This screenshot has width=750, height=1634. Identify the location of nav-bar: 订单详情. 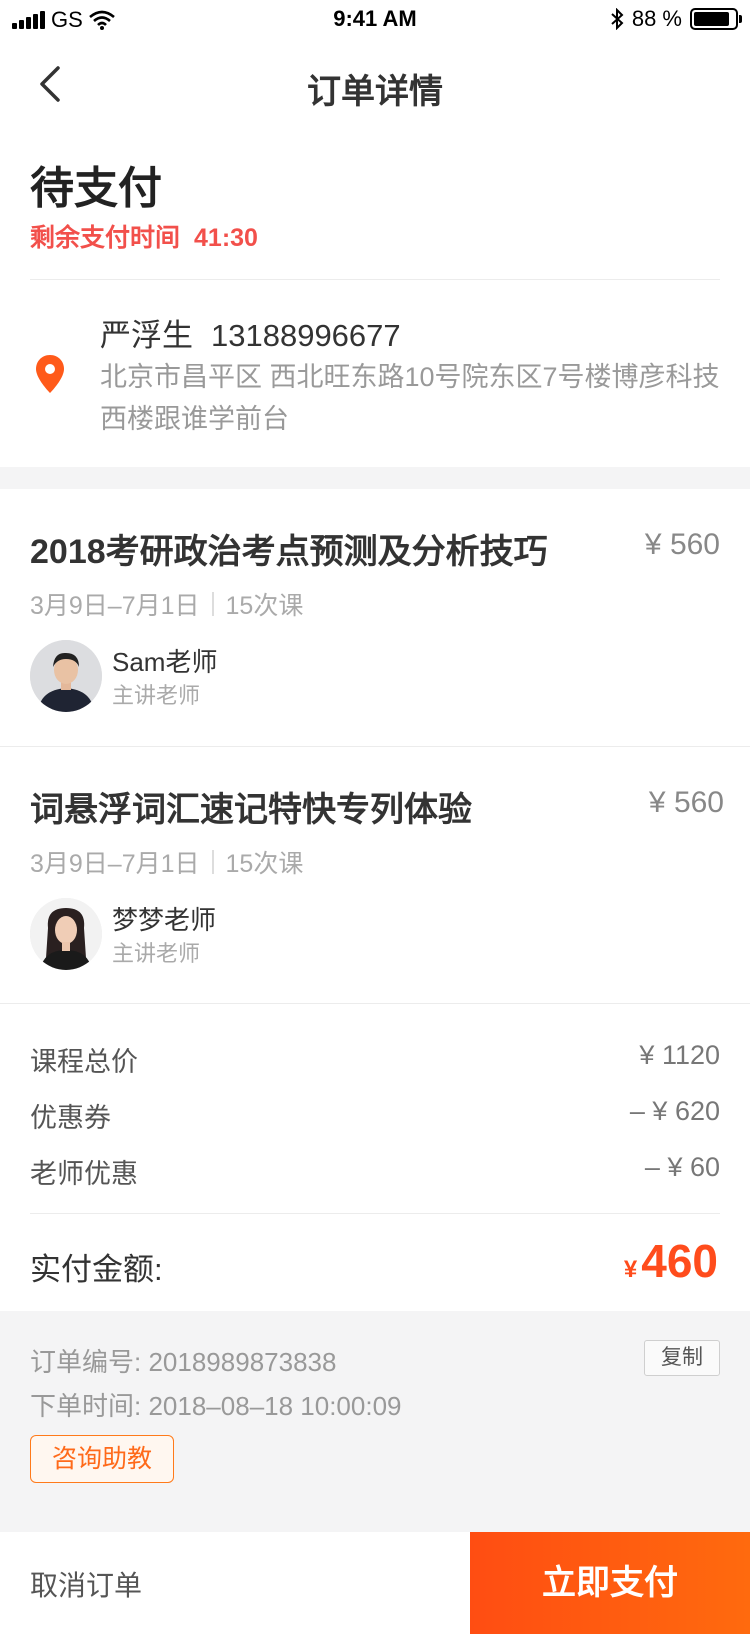
(375, 85).